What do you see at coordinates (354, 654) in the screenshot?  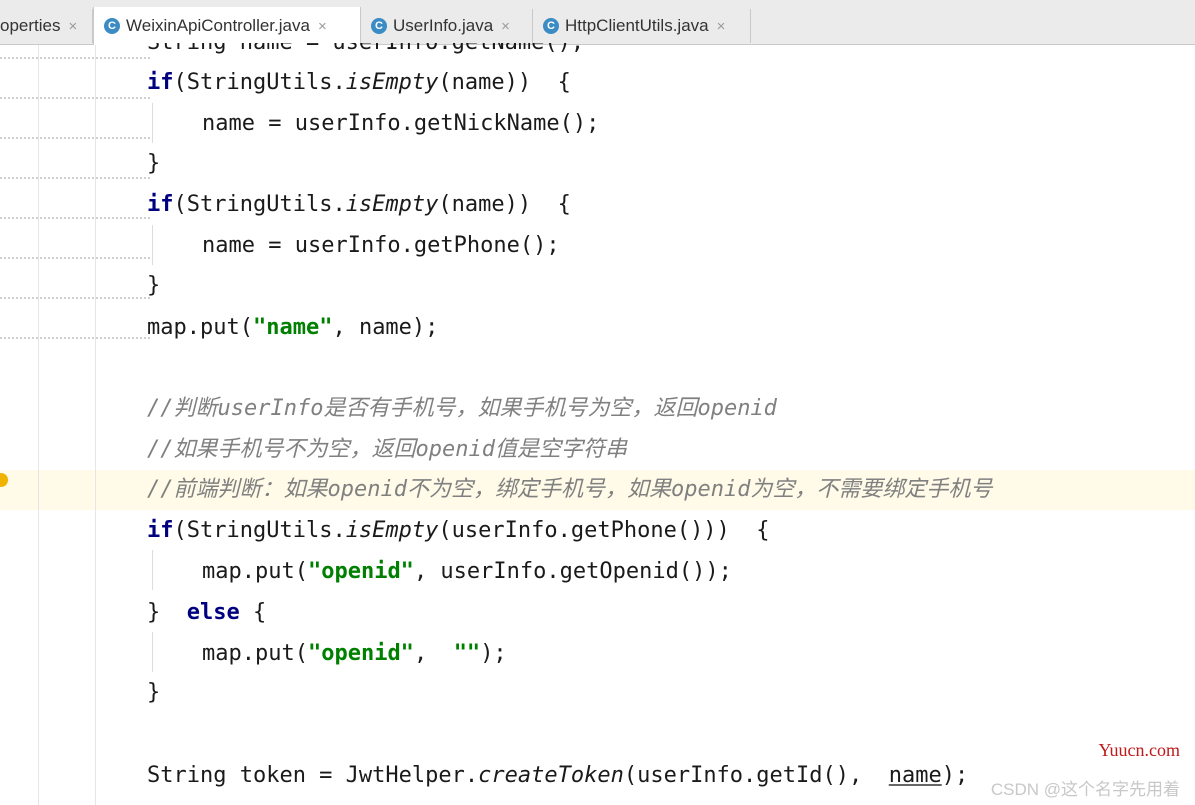 I see `code-line: map.put("openid", "");` at bounding box center [354, 654].